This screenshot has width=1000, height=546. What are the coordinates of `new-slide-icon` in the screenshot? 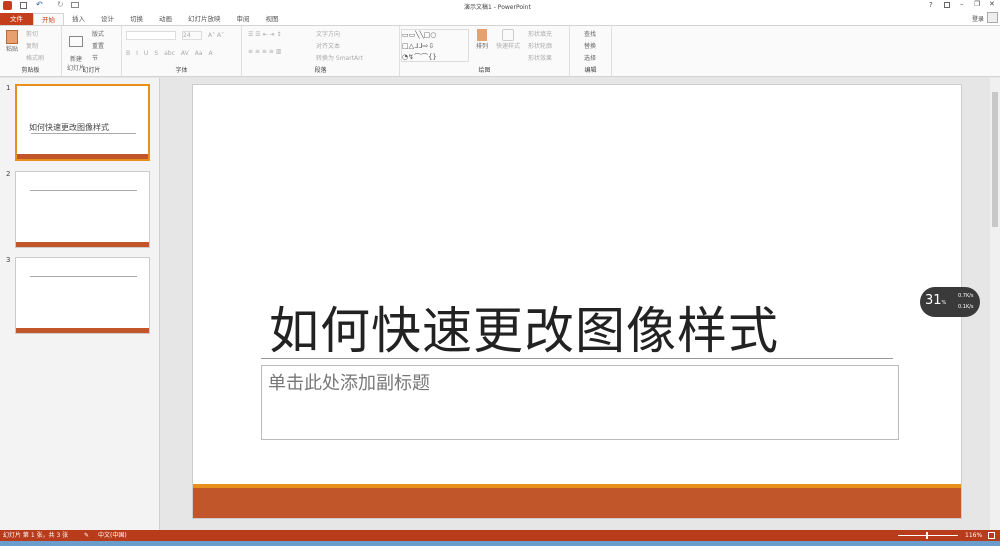 It's located at (76, 41).